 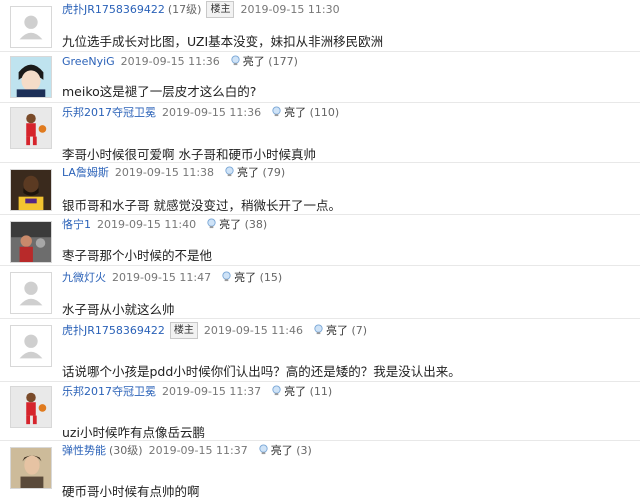 I want to click on light-button: 亮了 (38), so click(x=236, y=224).